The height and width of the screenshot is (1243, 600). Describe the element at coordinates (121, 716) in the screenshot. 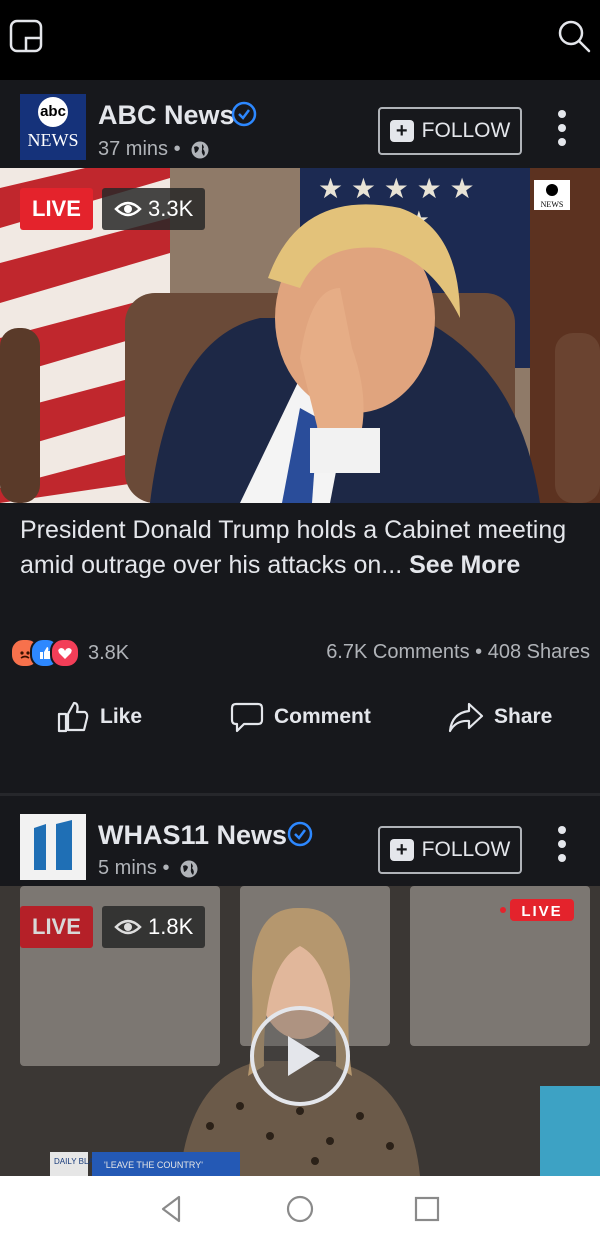

I see `like-label: Like` at that location.